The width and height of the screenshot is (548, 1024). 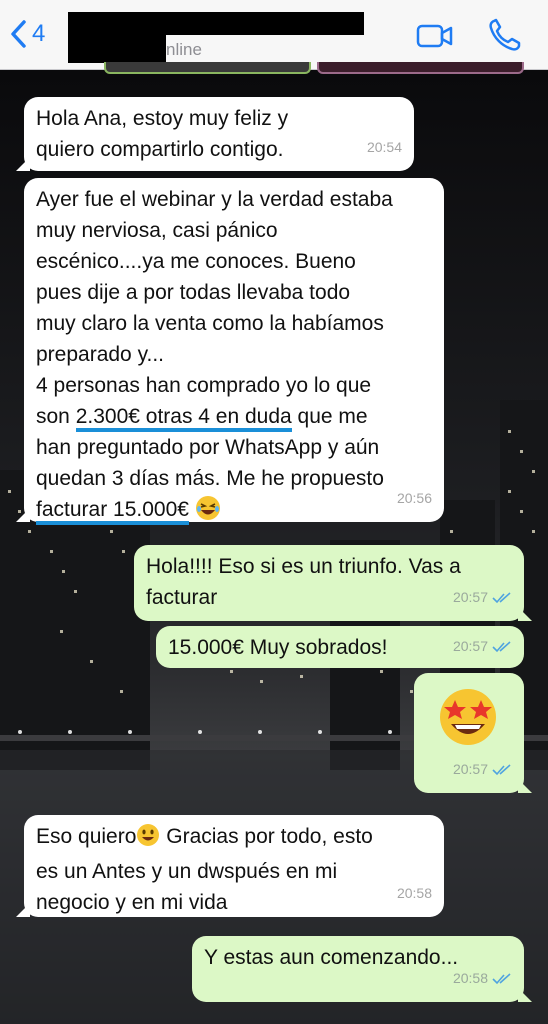 I want to click on message-line: negocio y en mi vida, so click(x=132, y=902).